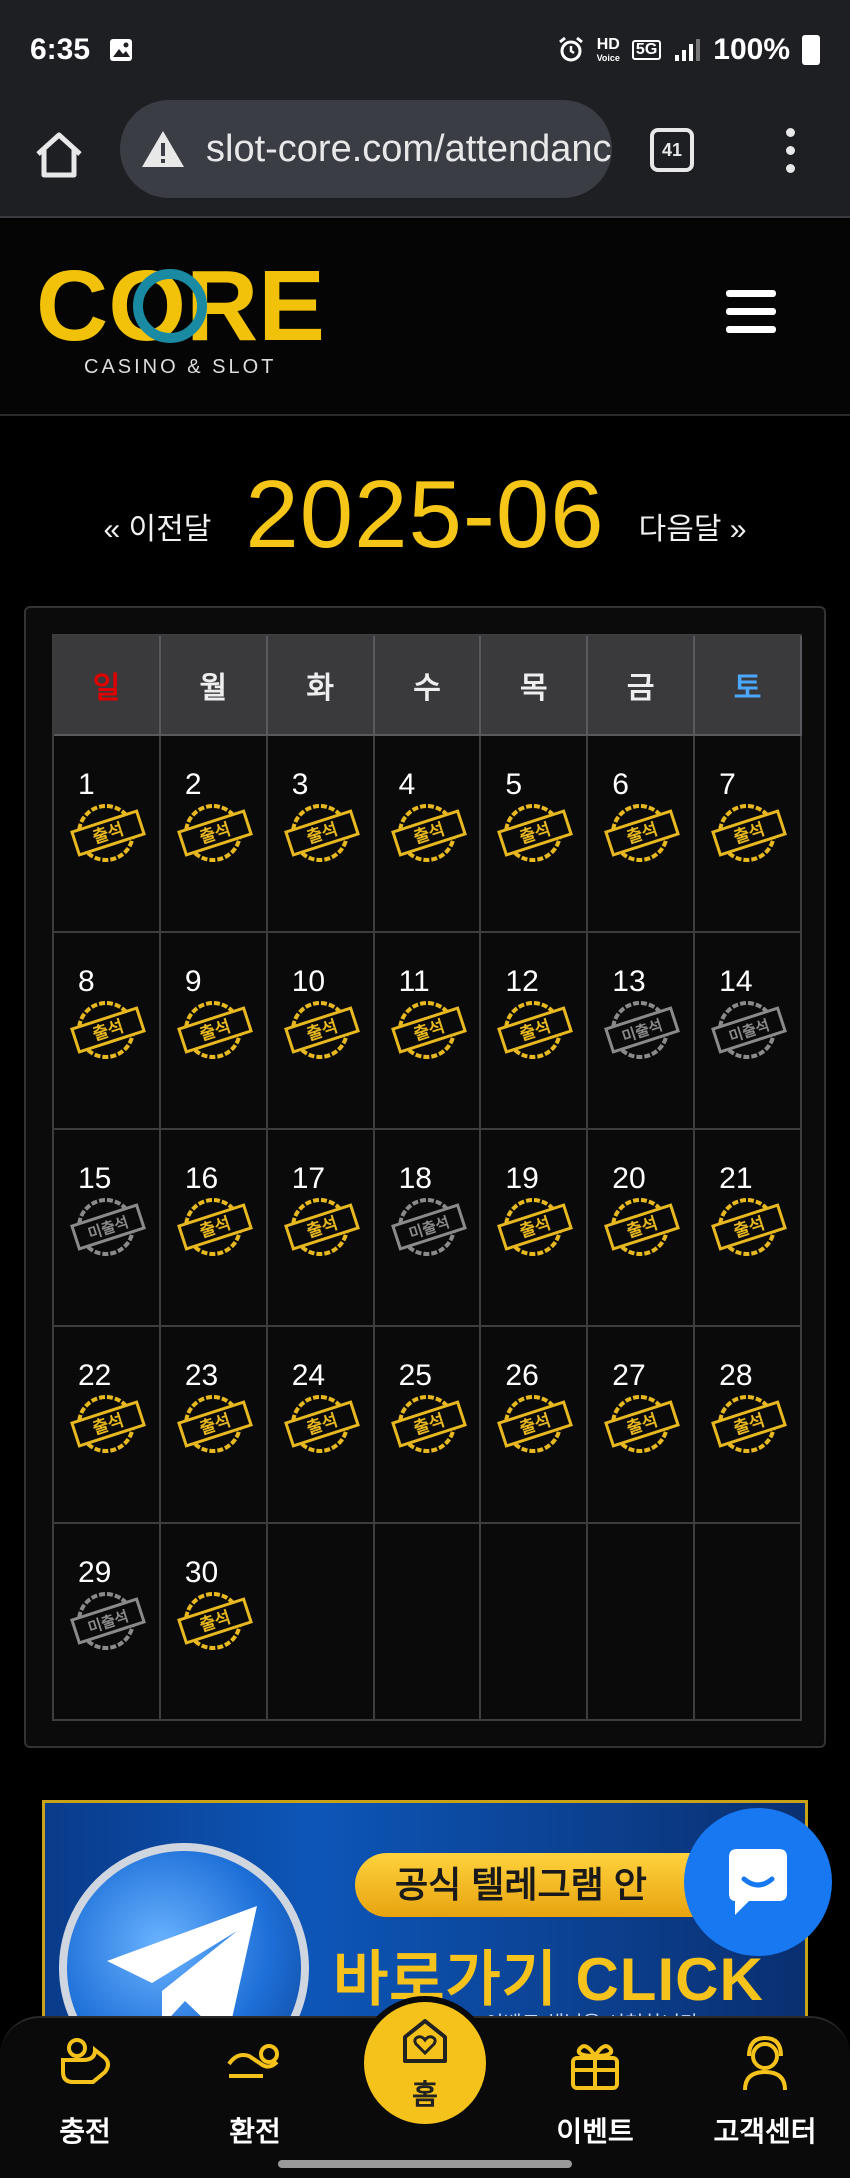 The height and width of the screenshot is (2178, 850). I want to click on calendar-day-cell: 12 출석, so click(535, 1031).